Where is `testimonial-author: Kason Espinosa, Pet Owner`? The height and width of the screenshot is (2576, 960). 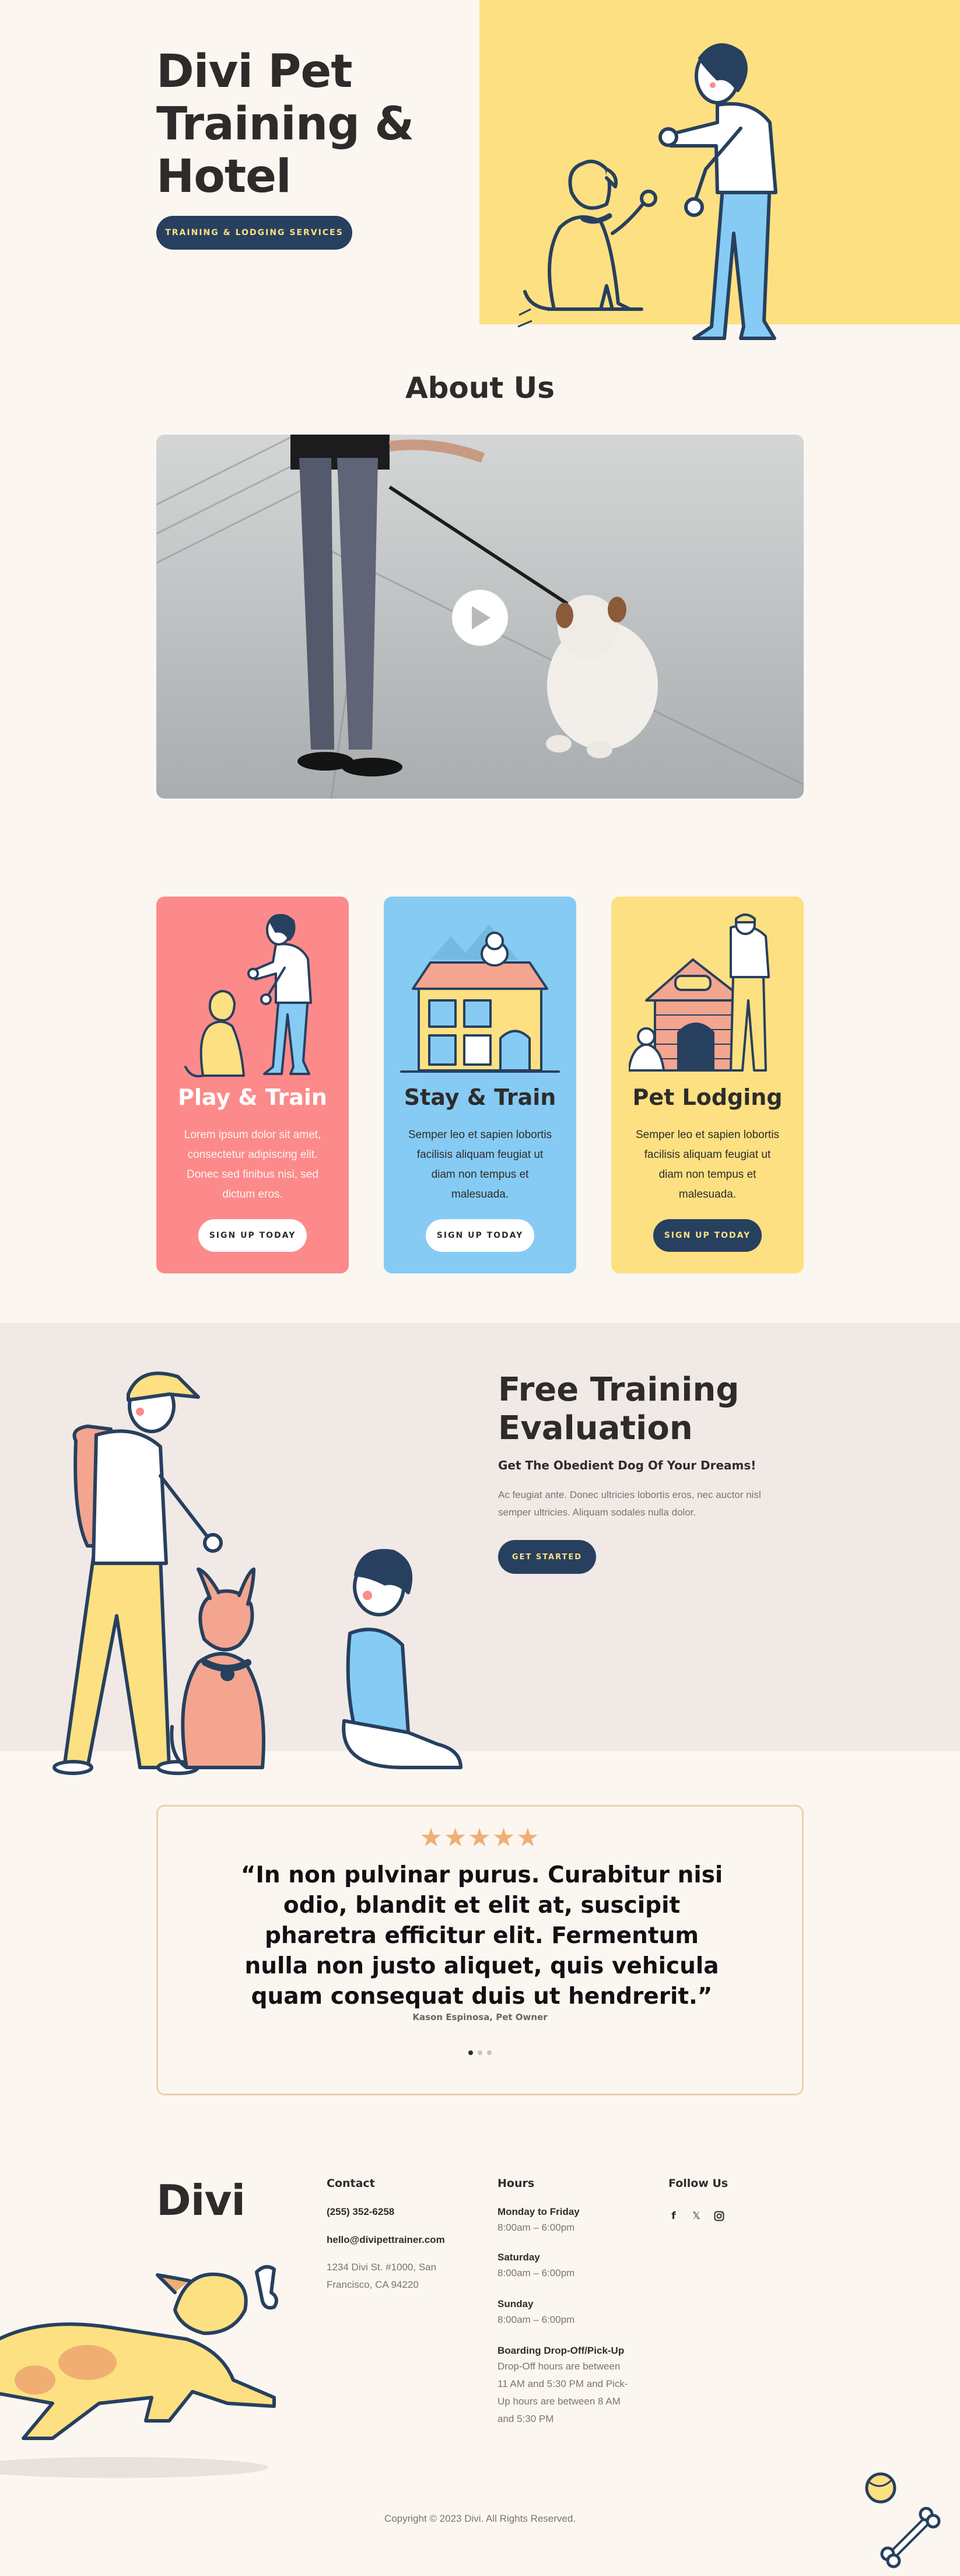 testimonial-author: Kason Espinosa, Pet Owner is located at coordinates (480, 2017).